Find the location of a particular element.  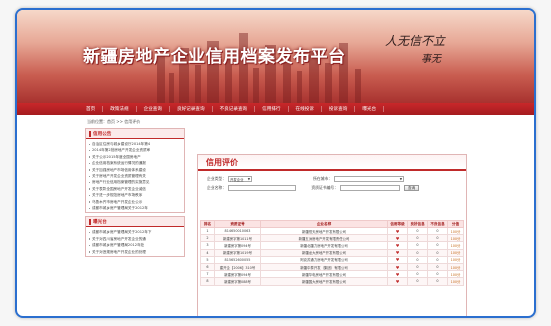

table-header-row: 排名 资质证号 企业名称 信用等级 良好信息 不良信息 分值 is located at coordinates (332, 224).